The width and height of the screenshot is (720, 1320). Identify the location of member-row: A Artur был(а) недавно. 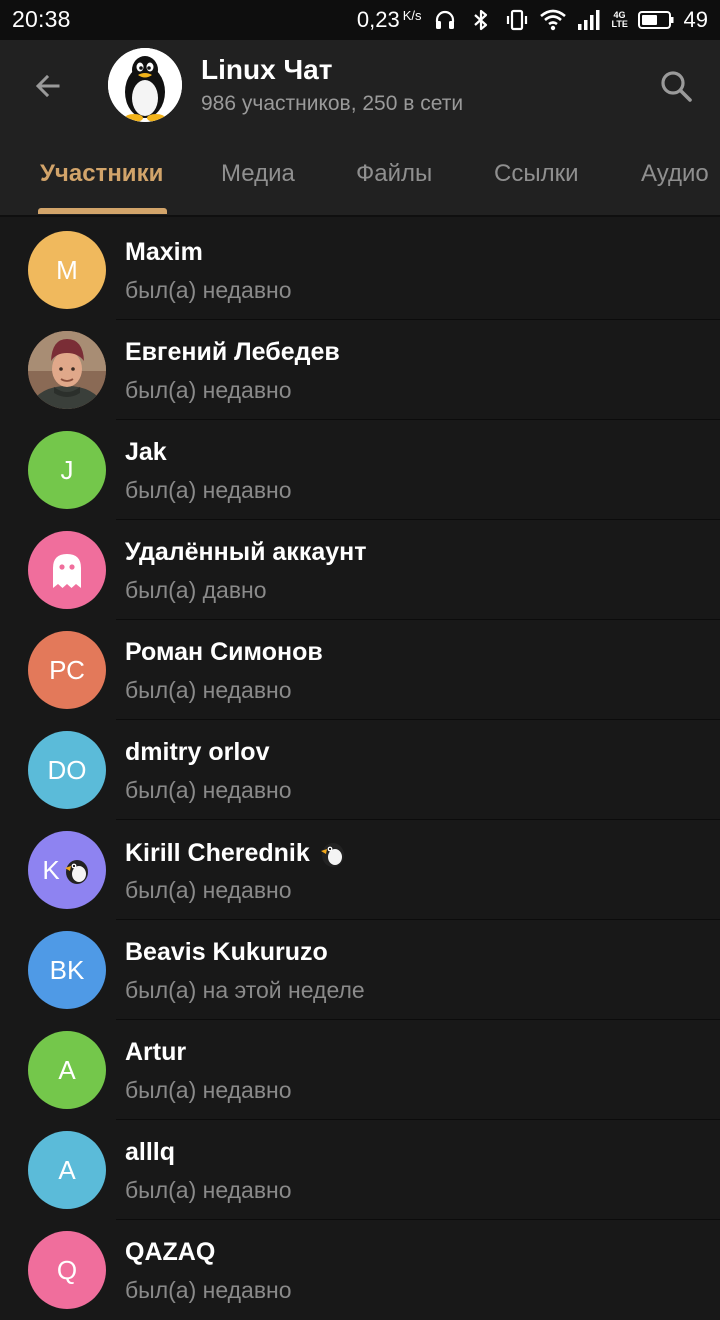
(360, 1070).